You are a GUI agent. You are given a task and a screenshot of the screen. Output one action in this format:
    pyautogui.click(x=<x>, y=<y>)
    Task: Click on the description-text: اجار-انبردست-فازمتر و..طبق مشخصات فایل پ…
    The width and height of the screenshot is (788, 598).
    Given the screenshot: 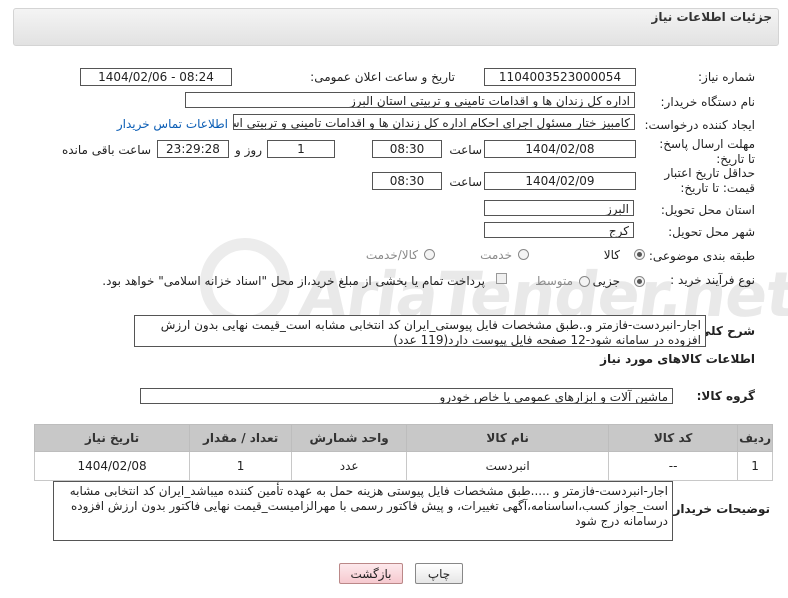 What is the action you would take?
    pyautogui.click(x=420, y=331)
    